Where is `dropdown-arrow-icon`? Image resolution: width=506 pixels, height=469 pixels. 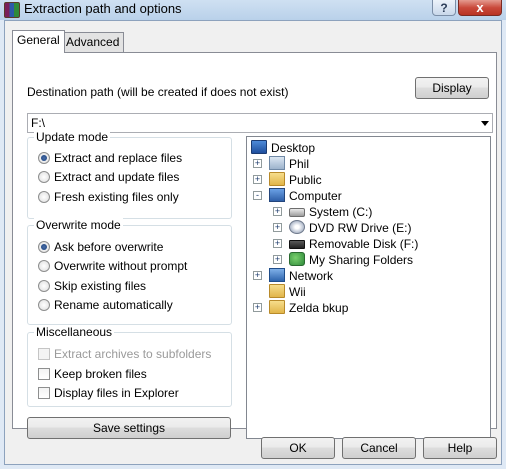
dropdown-arrow-icon is located at coordinates (485, 123).